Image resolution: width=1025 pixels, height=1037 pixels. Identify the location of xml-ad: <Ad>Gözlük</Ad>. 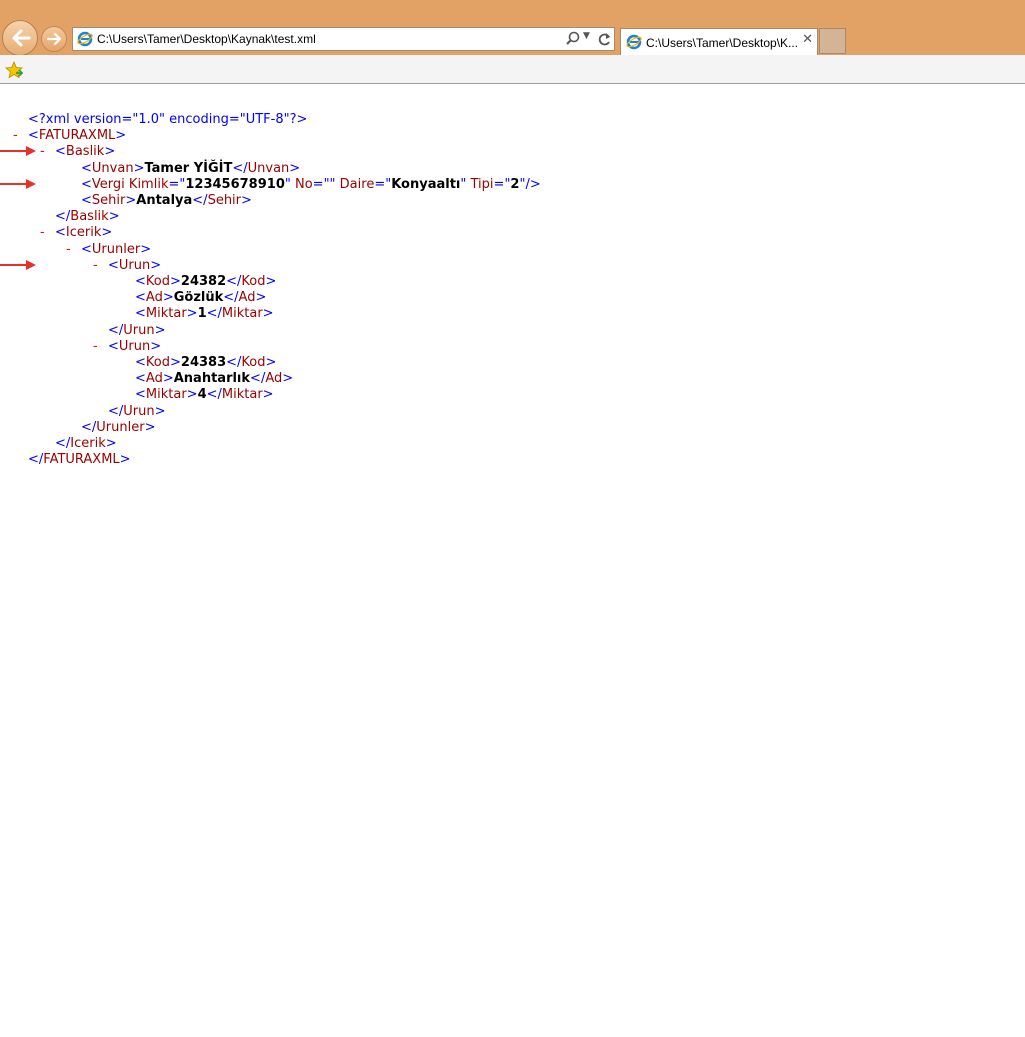
(201, 297).